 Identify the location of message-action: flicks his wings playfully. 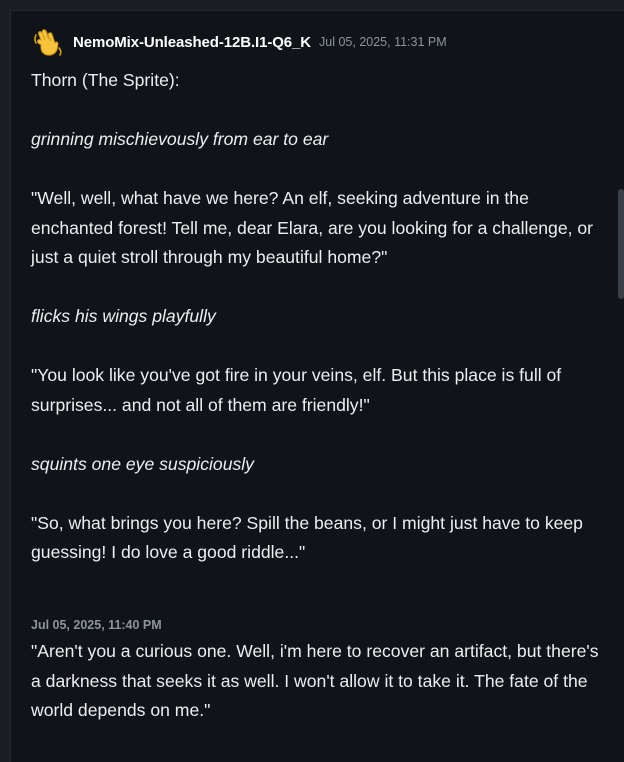
(317, 317).